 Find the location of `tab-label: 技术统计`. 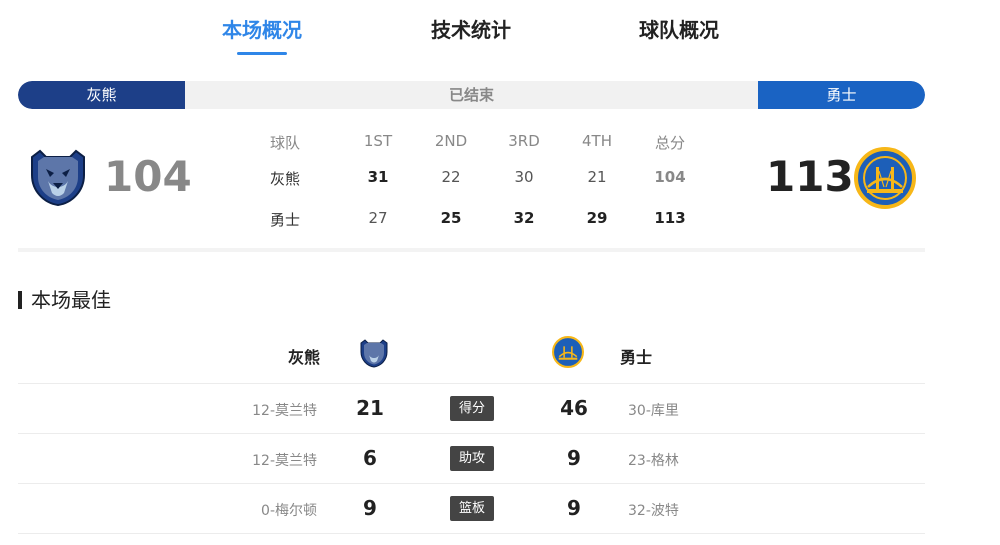

tab-label: 技术统计 is located at coordinates (471, 30).